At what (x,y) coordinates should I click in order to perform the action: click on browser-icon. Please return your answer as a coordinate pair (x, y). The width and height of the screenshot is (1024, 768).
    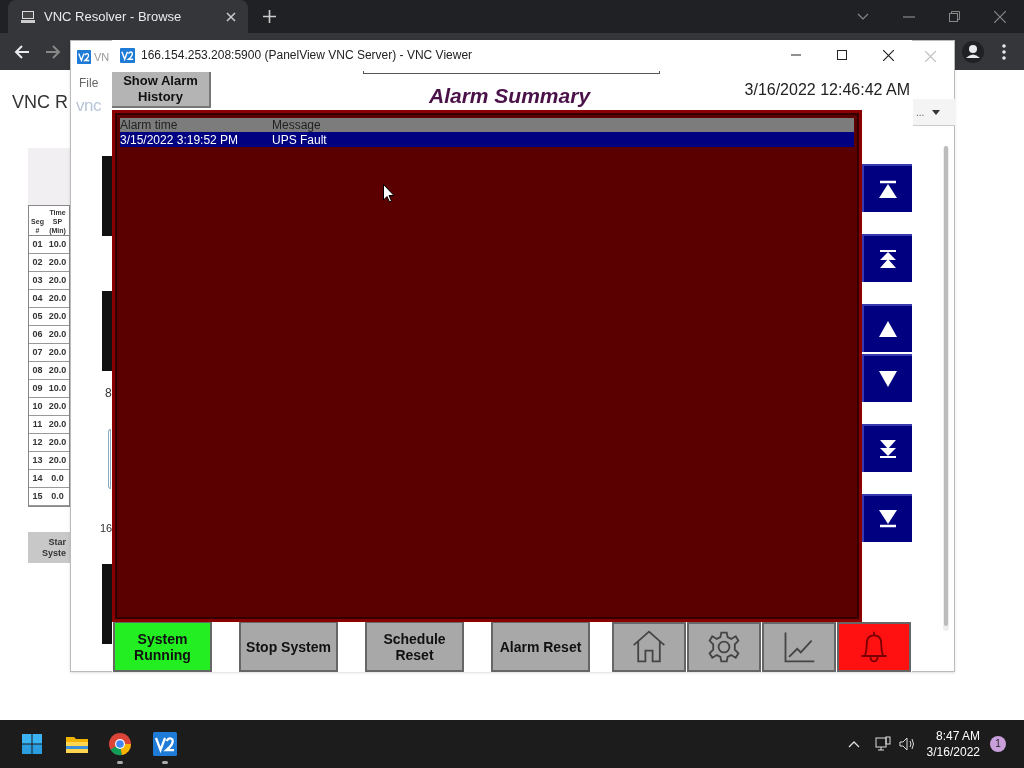
    Looking at the image, I should click on (120, 744).